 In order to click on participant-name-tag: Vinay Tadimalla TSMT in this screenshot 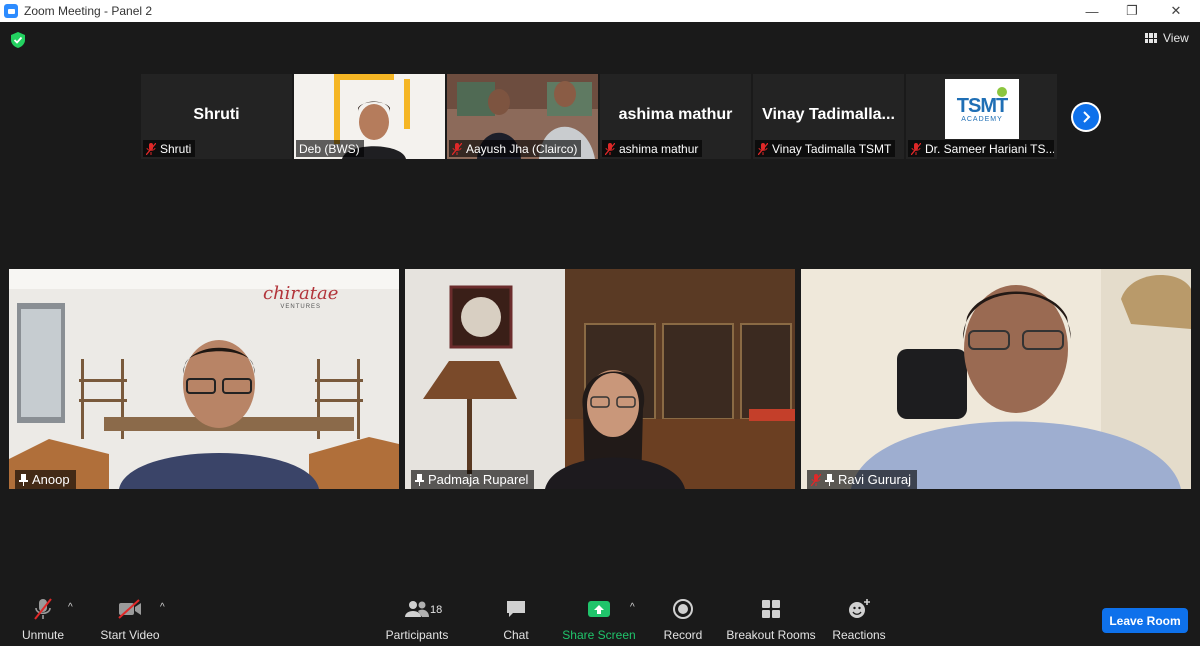, I will do `click(825, 148)`.